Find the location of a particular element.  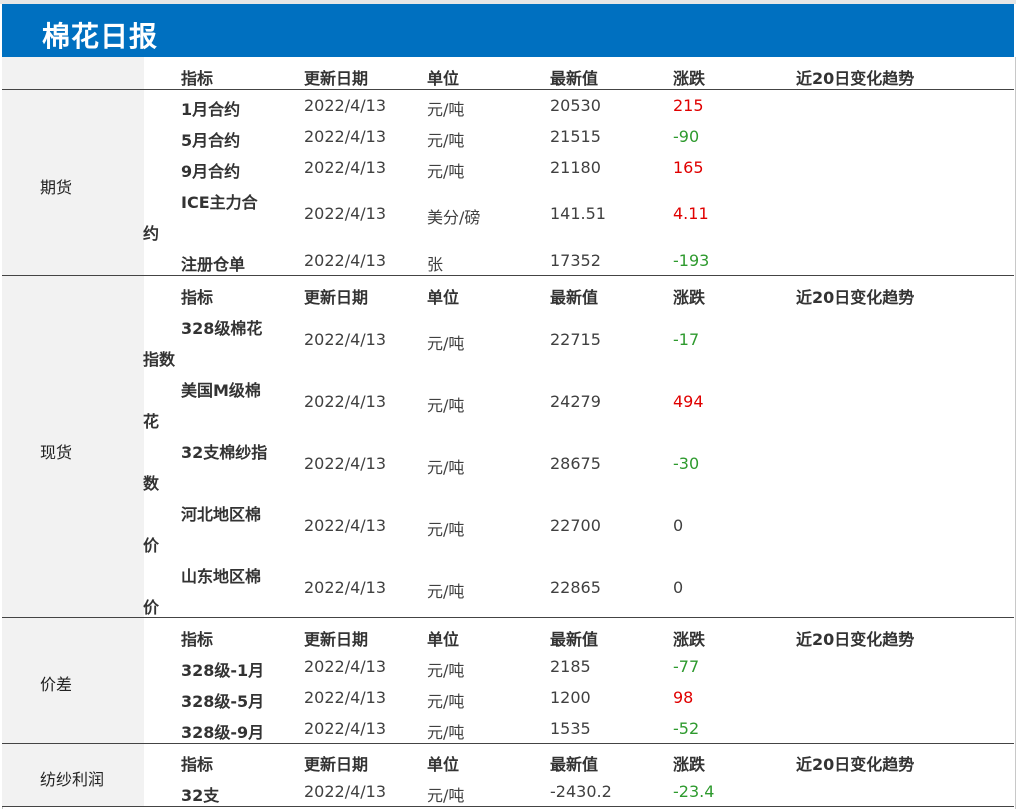

row-name: 328级-9月 is located at coordinates (223, 732).